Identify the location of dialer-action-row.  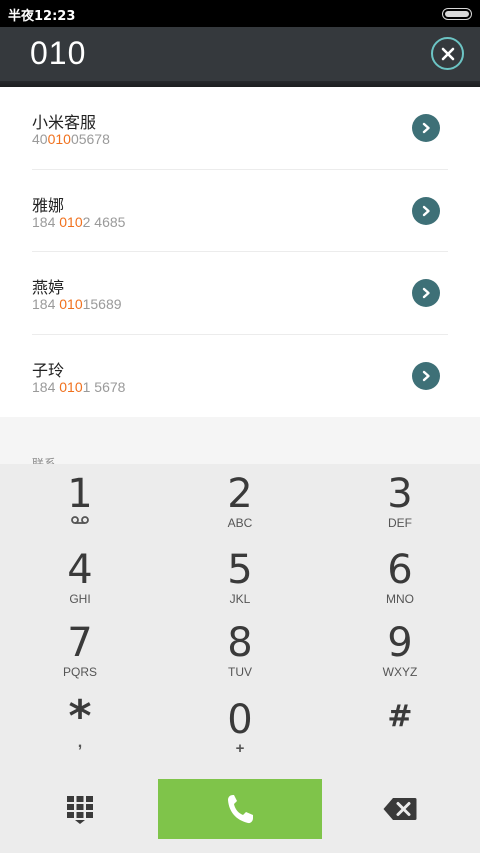
(240, 809).